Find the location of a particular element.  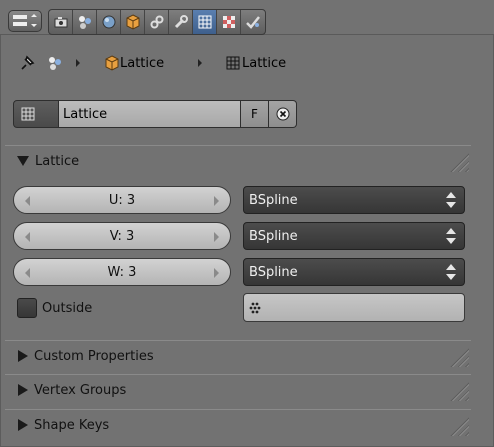

modifiers-icon is located at coordinates (181, 22).